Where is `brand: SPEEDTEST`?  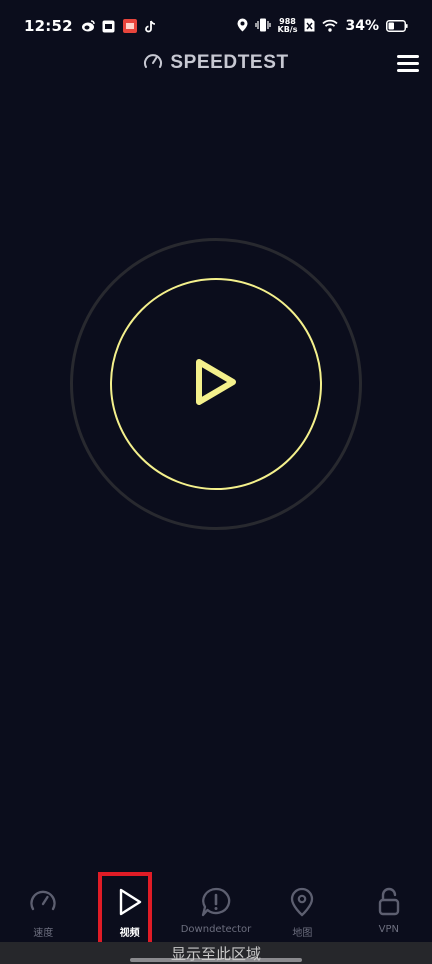
brand: SPEEDTEST is located at coordinates (215, 63).